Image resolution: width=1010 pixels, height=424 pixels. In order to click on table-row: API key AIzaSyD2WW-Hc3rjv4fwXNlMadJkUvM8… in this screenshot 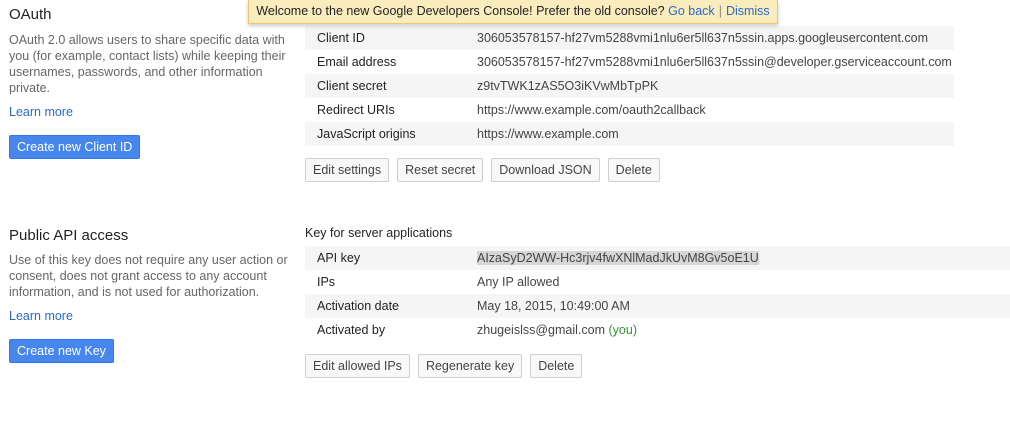, I will do `click(657, 258)`.